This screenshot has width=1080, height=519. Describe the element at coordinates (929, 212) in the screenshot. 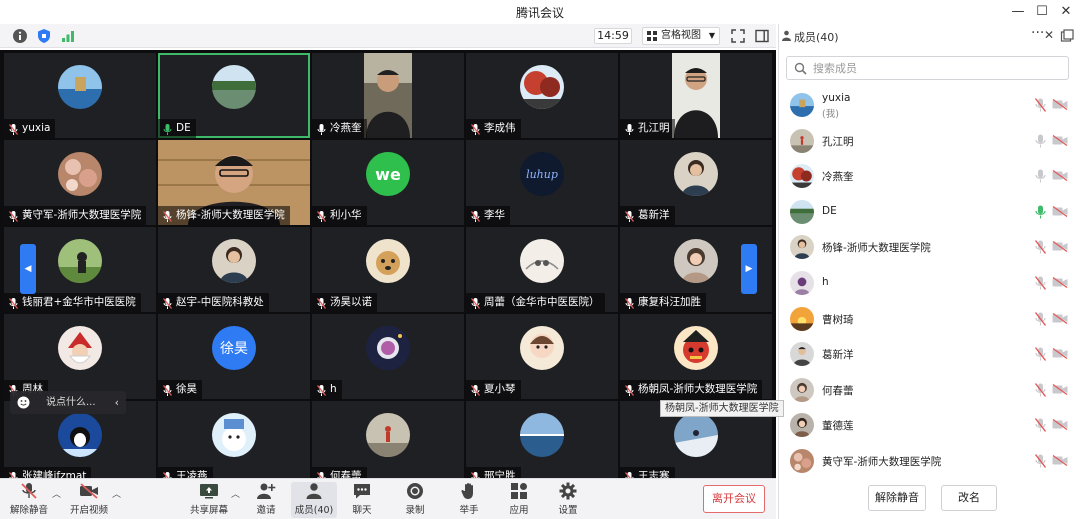

I see `member-row: DE` at that location.